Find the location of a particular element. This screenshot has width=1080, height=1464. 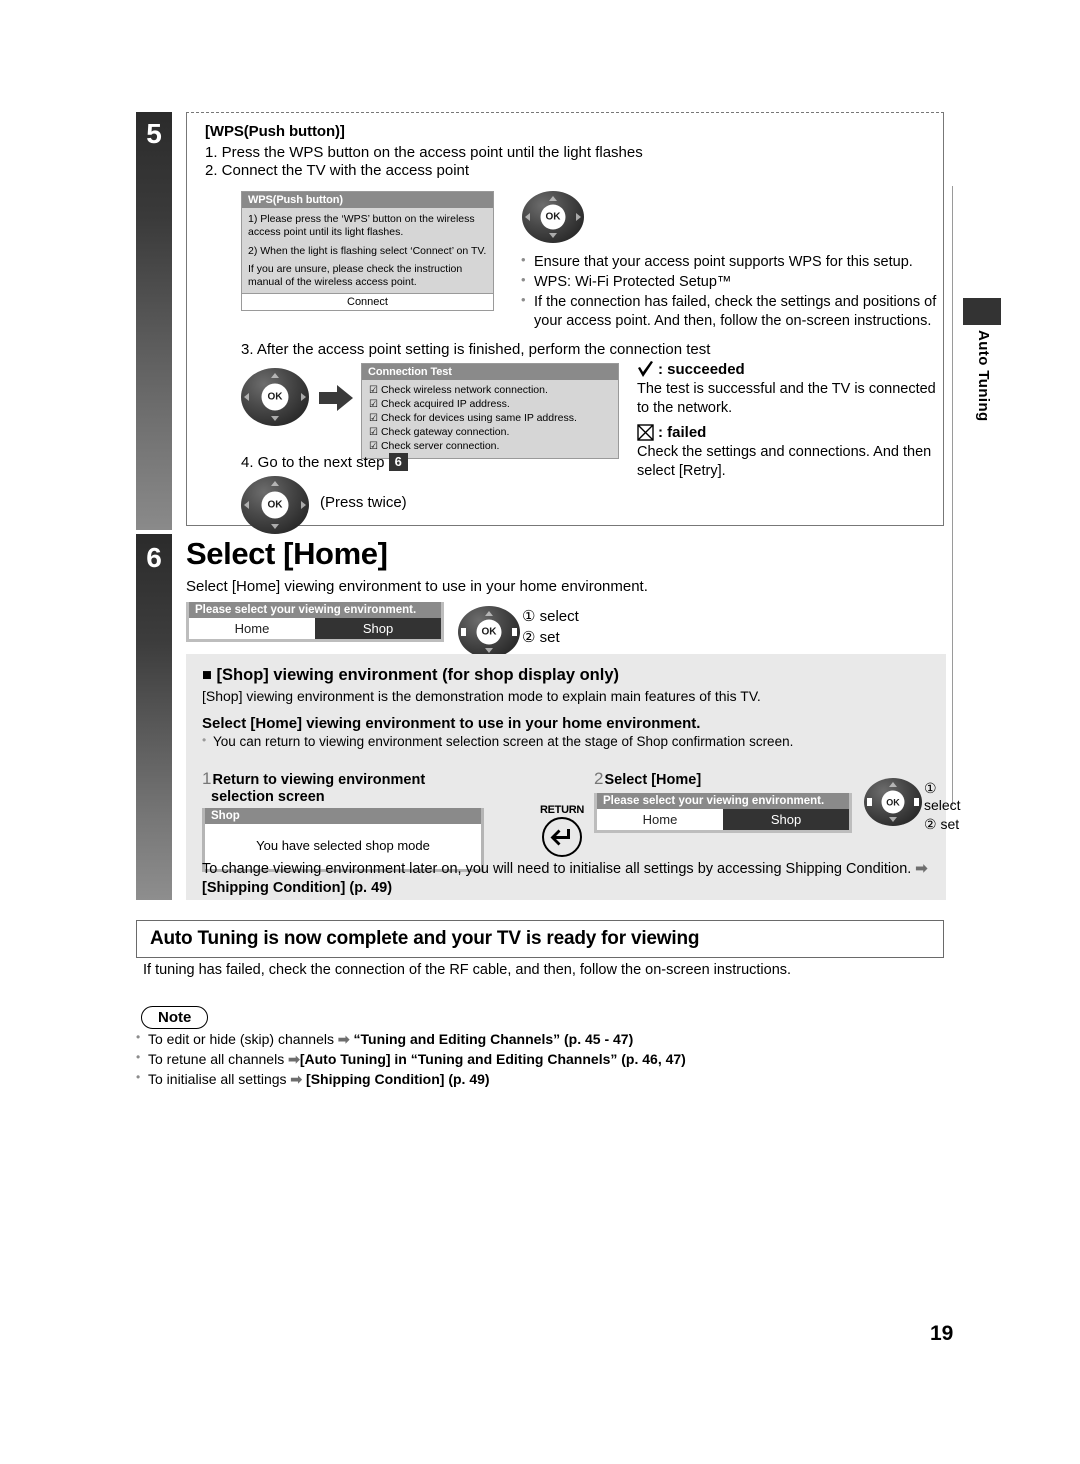

selector-options: Home Shop is located at coordinates (315, 628).